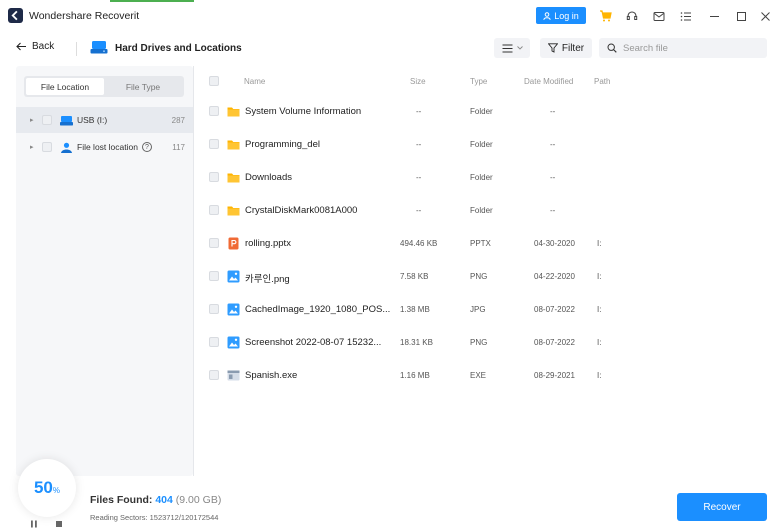  I want to click on file-size: 18.31 KB, so click(416, 342).